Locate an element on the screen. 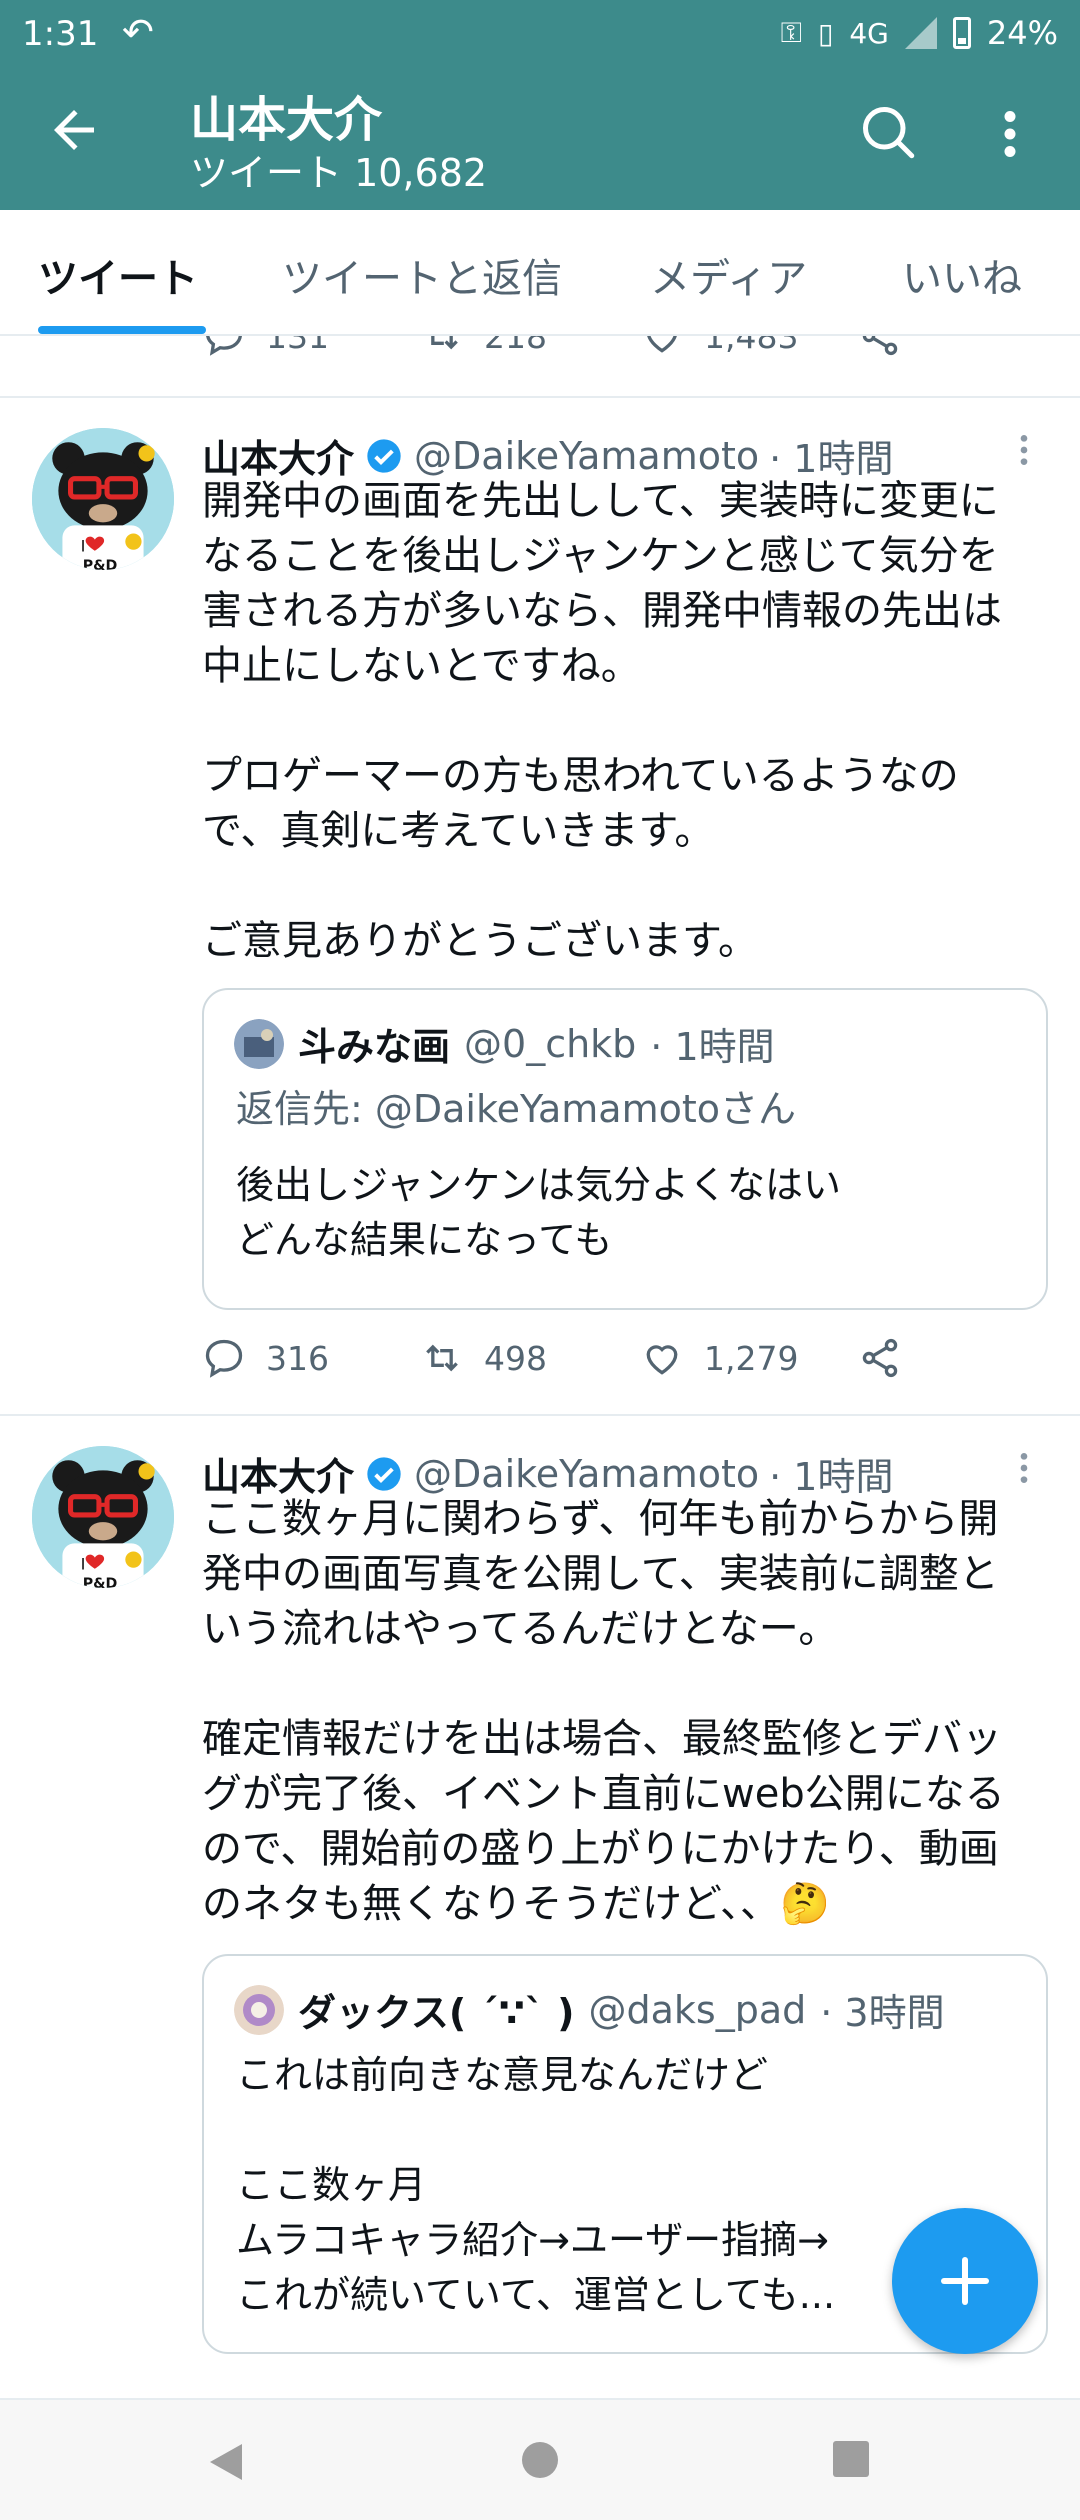  like-count: 1,279 is located at coordinates (751, 1358).